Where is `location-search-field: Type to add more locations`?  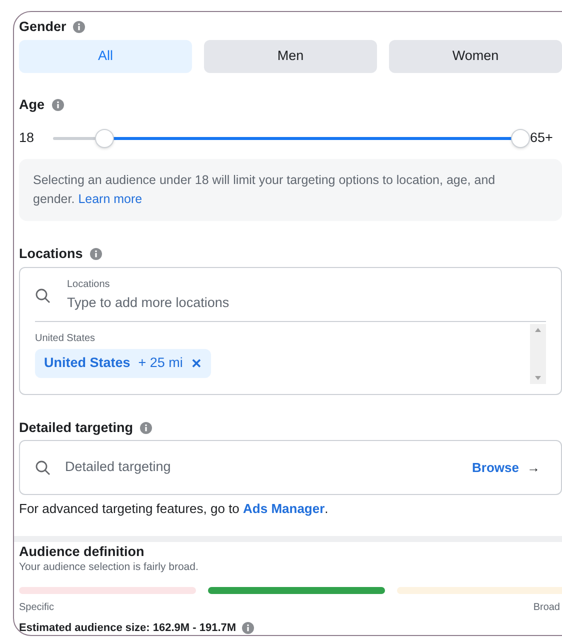
location-search-field: Type to add more locations is located at coordinates (267, 302).